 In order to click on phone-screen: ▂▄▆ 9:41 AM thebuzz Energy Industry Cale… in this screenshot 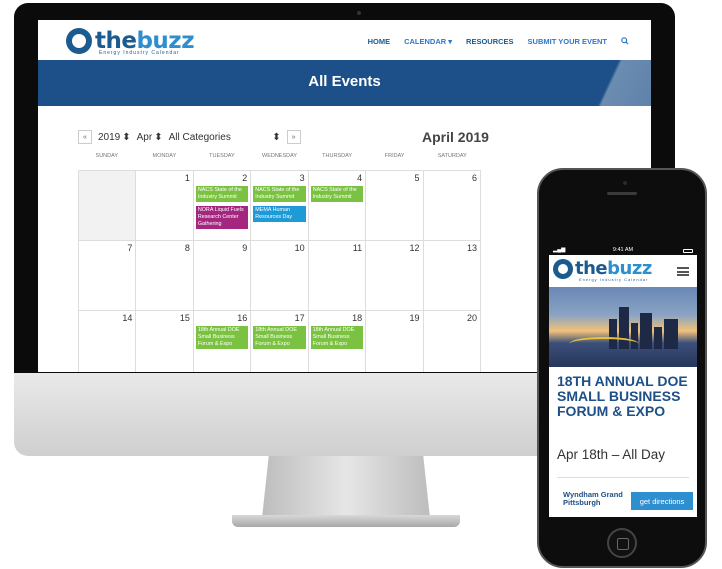, I will do `click(623, 382)`.